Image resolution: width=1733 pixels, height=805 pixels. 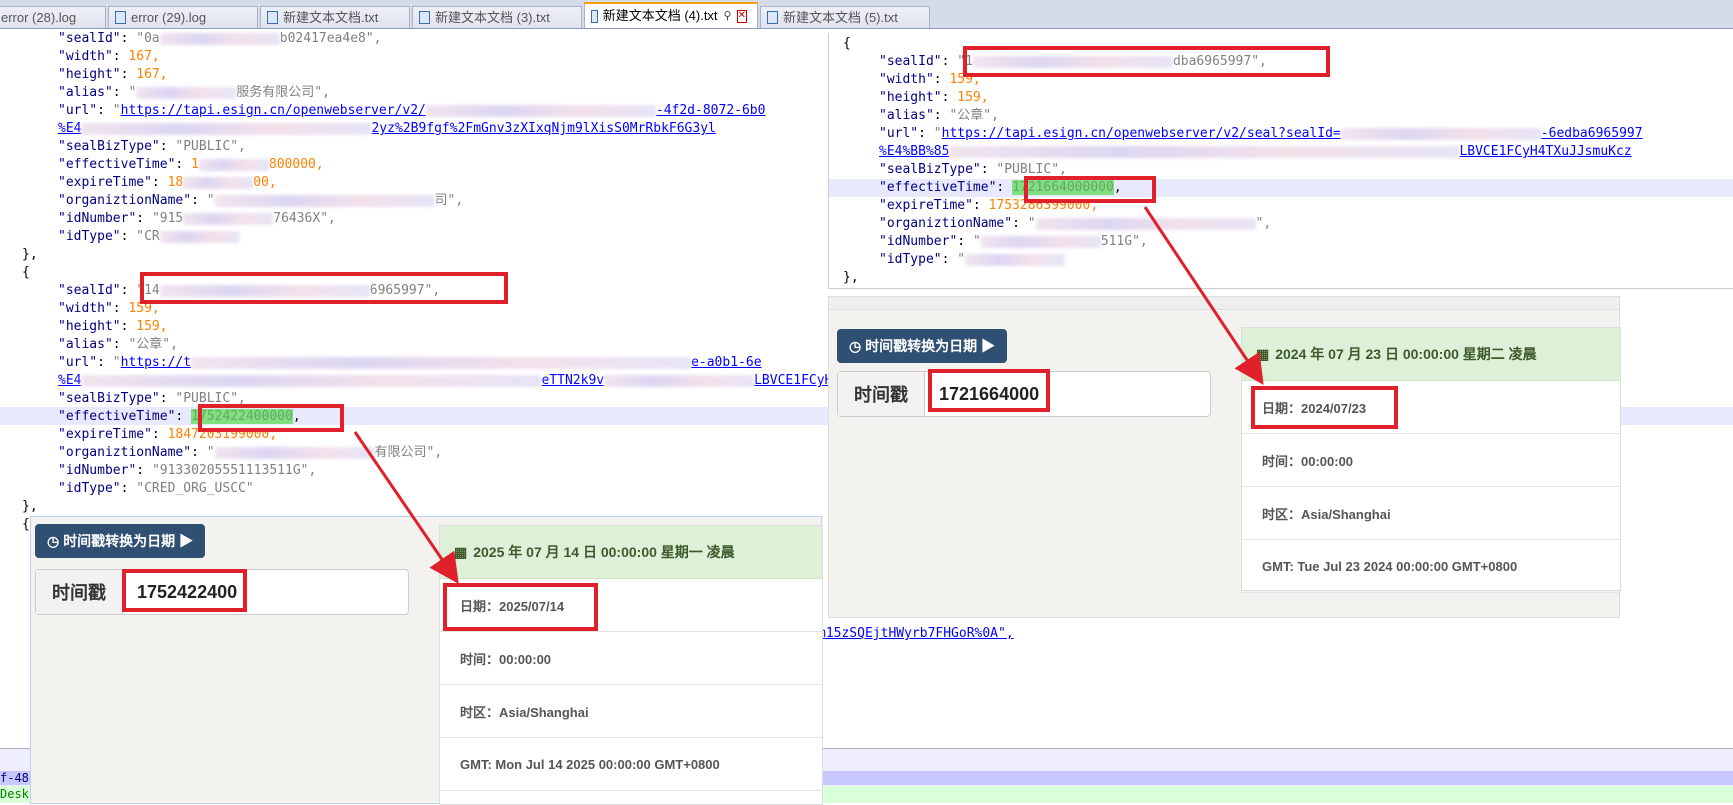 I want to click on code-line: %E4%BB%85 LBVCE1FCyH4TXuJJsmuKcz, so click(x=1255, y=151).